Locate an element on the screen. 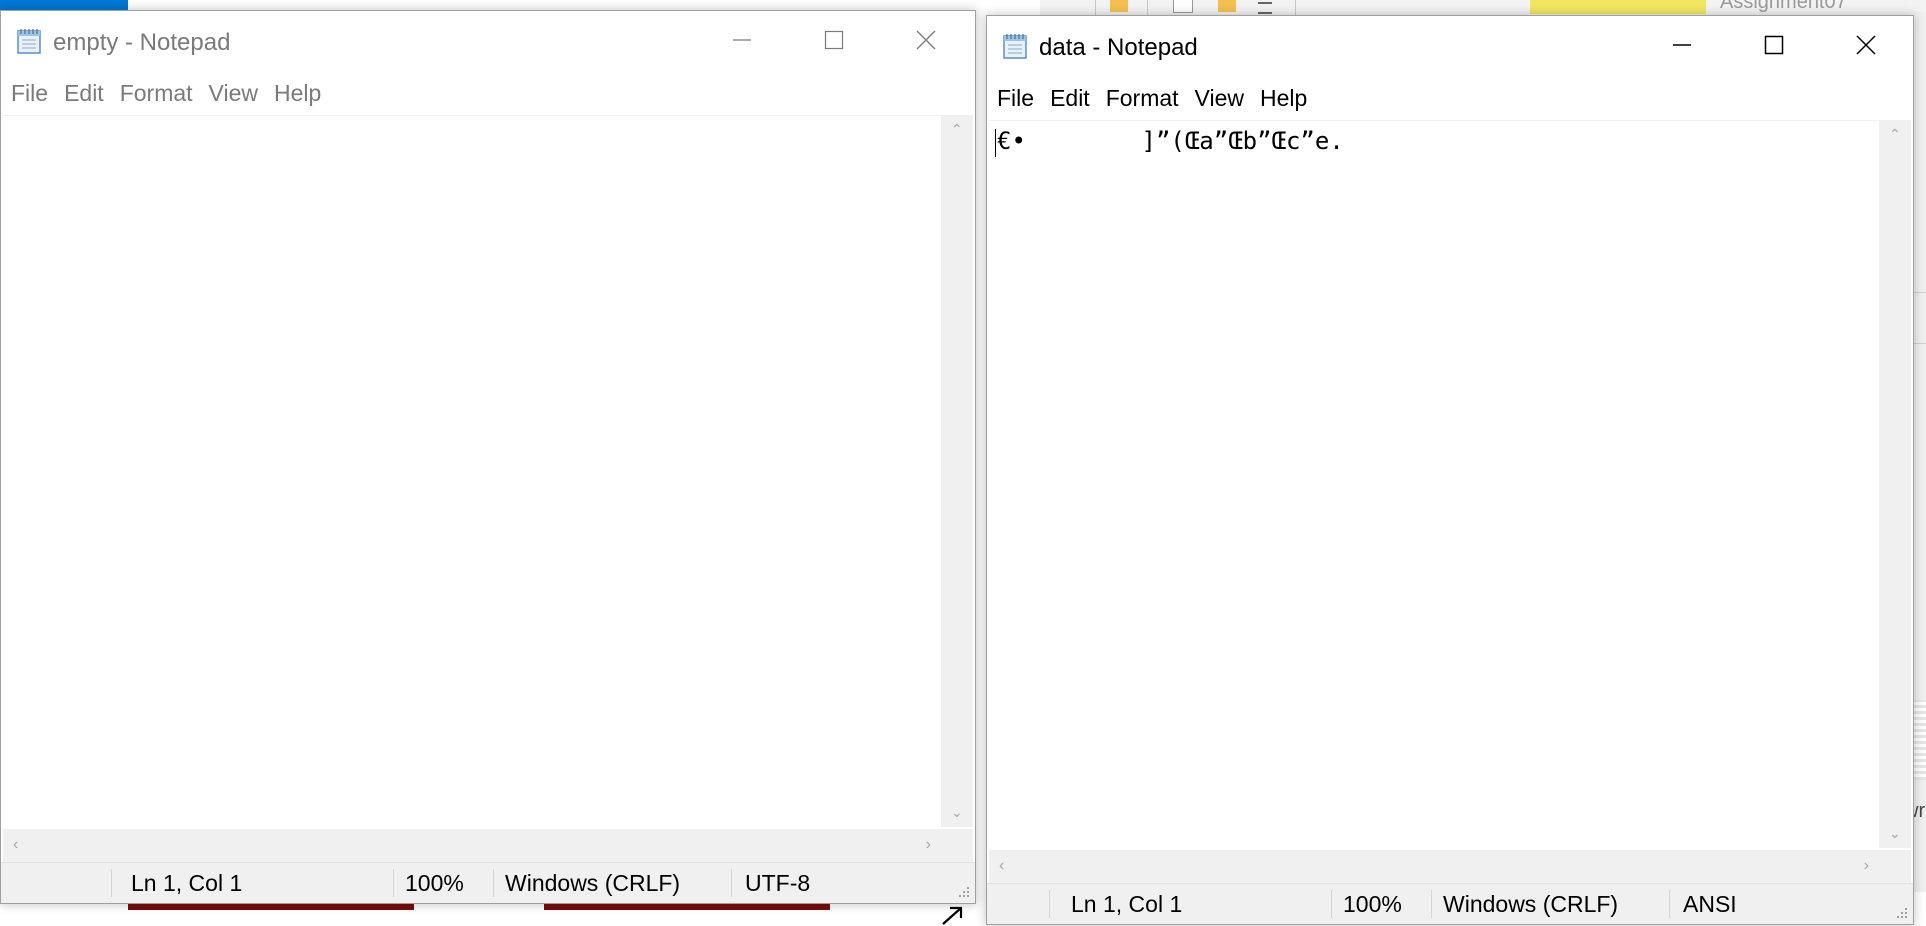  title-bar: empty - Notepad is located at coordinates (488, 40).